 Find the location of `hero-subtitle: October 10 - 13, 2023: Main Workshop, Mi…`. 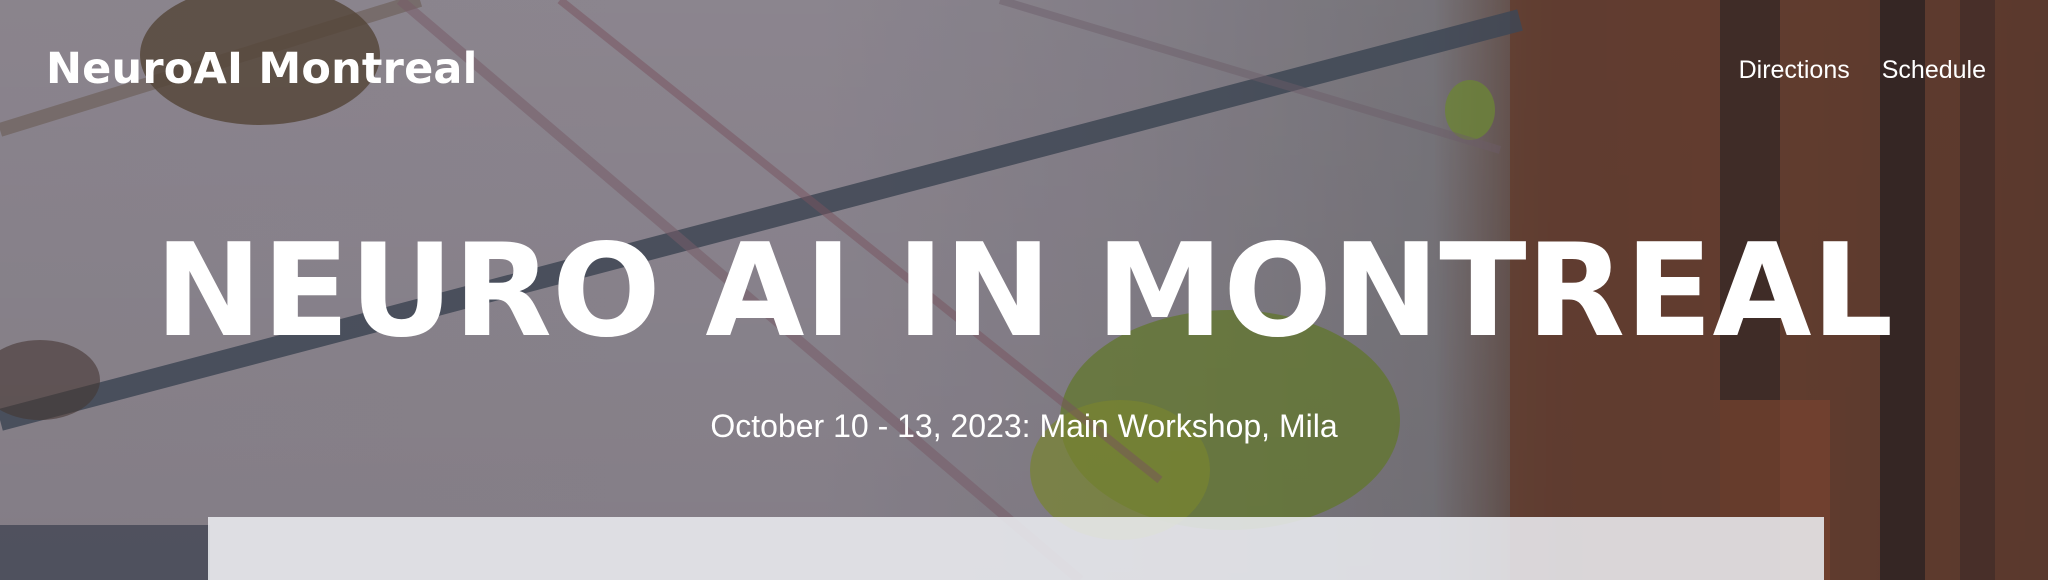

hero-subtitle: October 10 - 13, 2023: Main Workshop, Mi… is located at coordinates (1024, 426).